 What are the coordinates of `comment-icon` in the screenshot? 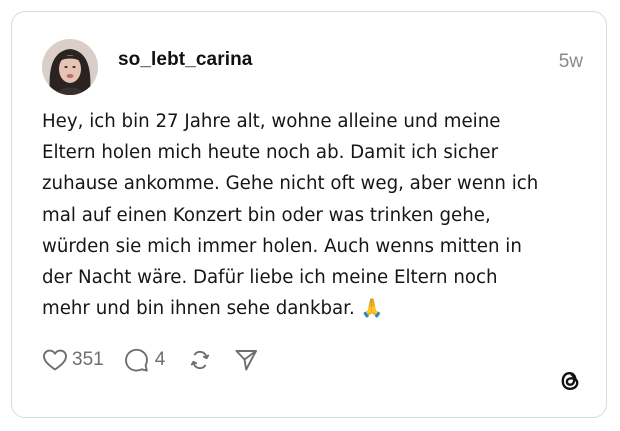 It's located at (136, 360).